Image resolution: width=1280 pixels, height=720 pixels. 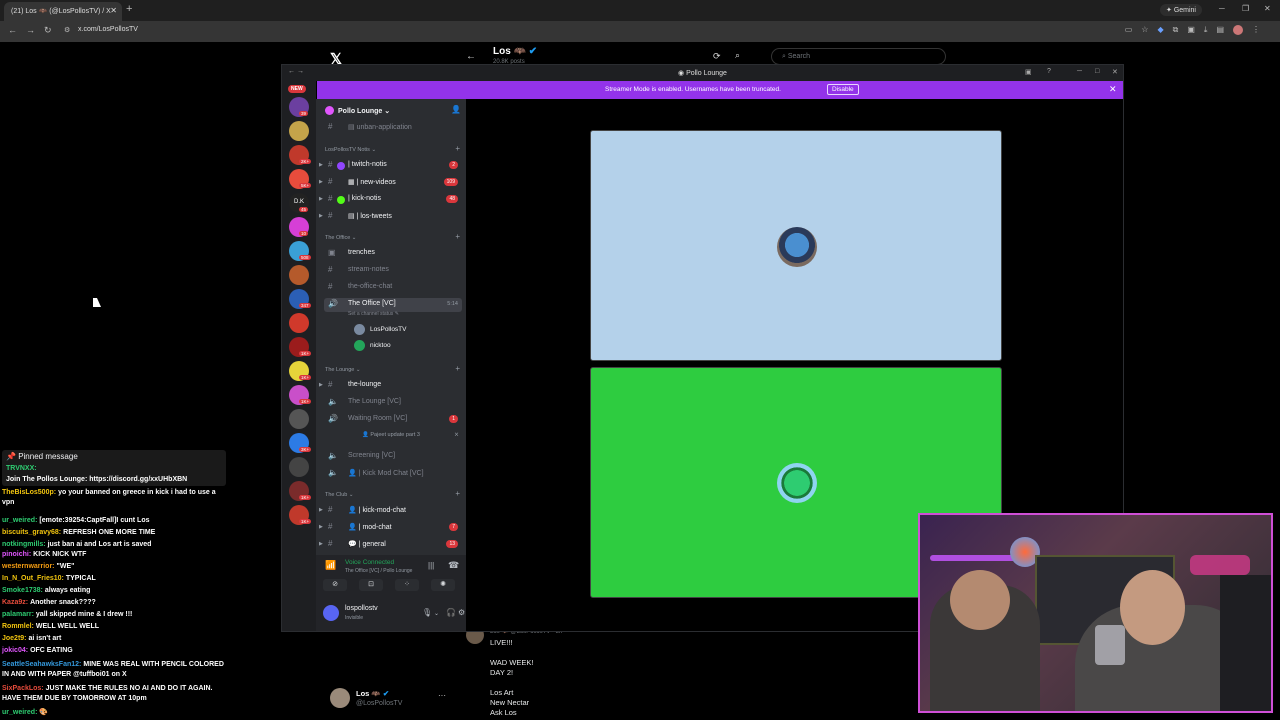 What do you see at coordinates (30, 30) in the screenshot?
I see `forward-icon: →` at bounding box center [30, 30].